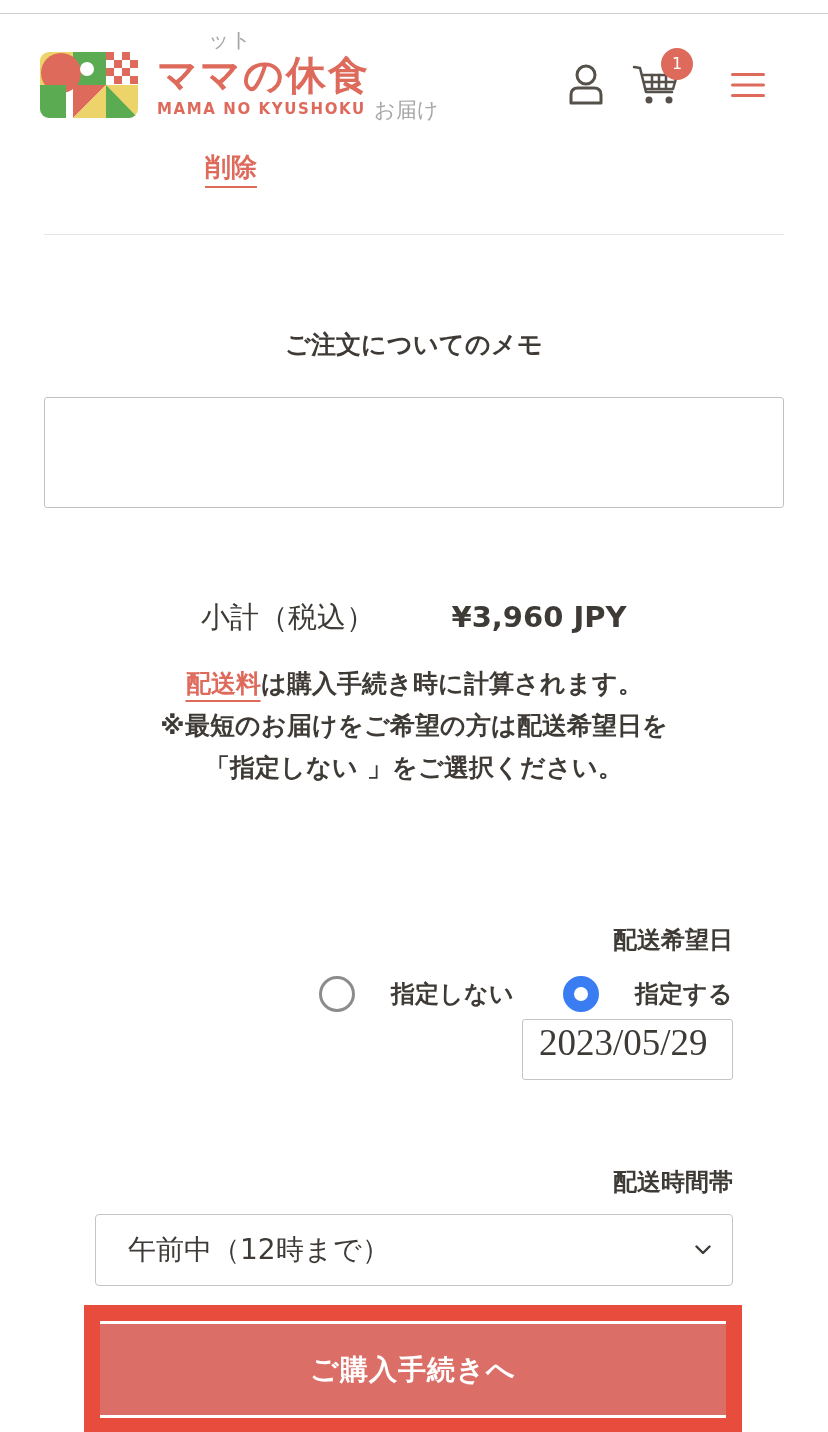  Describe the element at coordinates (263, 108) in the screenshot. I see `logo-subtitle: MAMA NO KYUSHOKU` at that location.